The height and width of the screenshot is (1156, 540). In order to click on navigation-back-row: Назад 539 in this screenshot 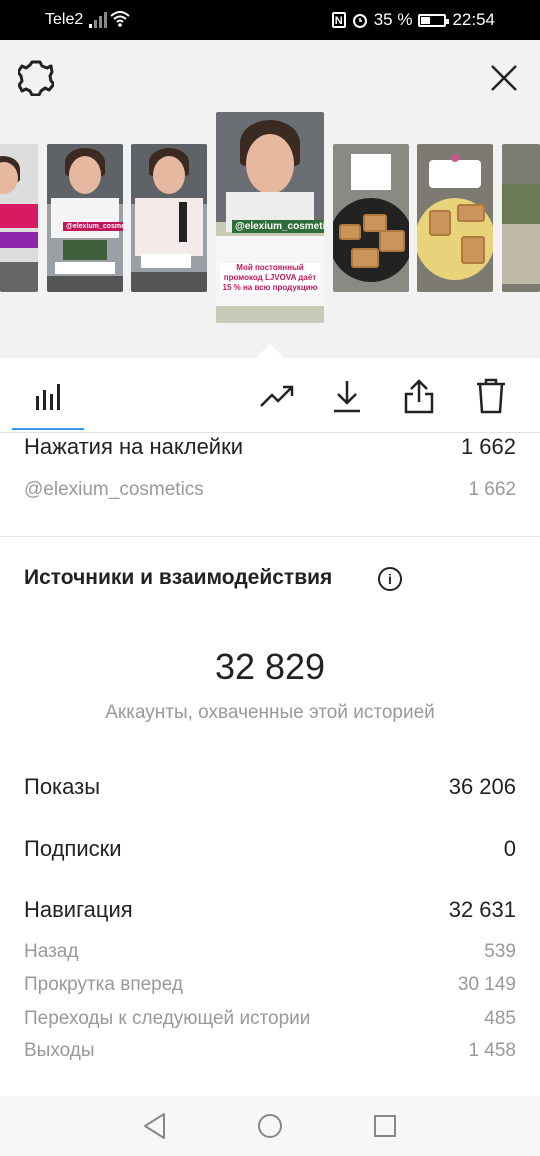, I will do `click(270, 952)`.